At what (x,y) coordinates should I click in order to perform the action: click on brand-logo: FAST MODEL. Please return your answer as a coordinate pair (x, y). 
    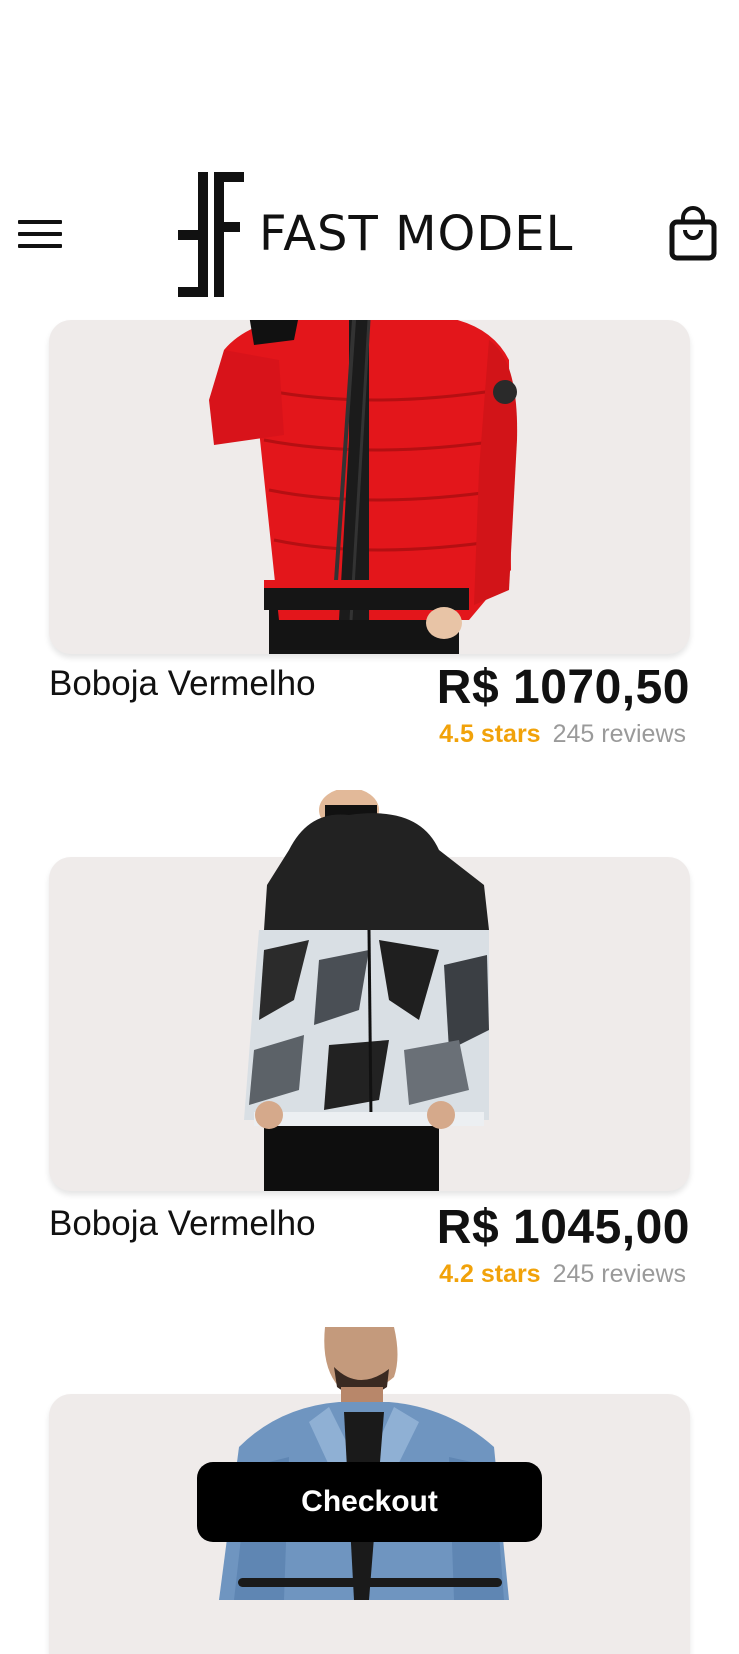
    Looking at the image, I should click on (375, 234).